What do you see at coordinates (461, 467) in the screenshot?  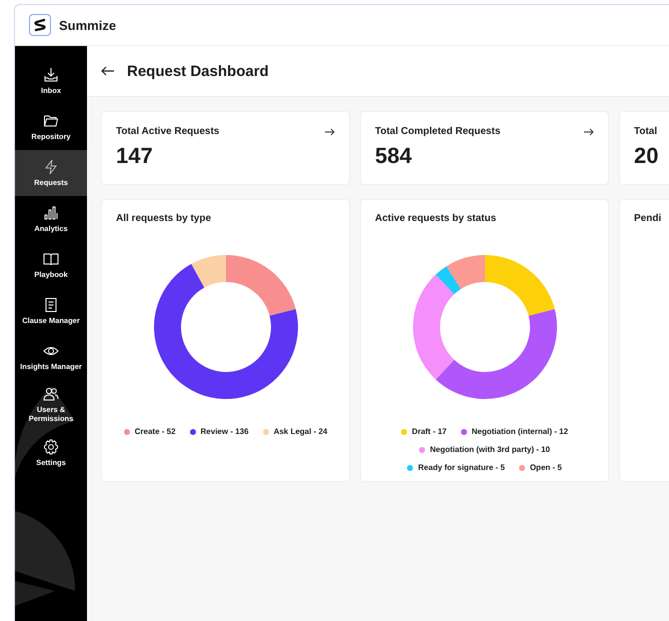 I see `legend-label: Ready for signature - 5` at bounding box center [461, 467].